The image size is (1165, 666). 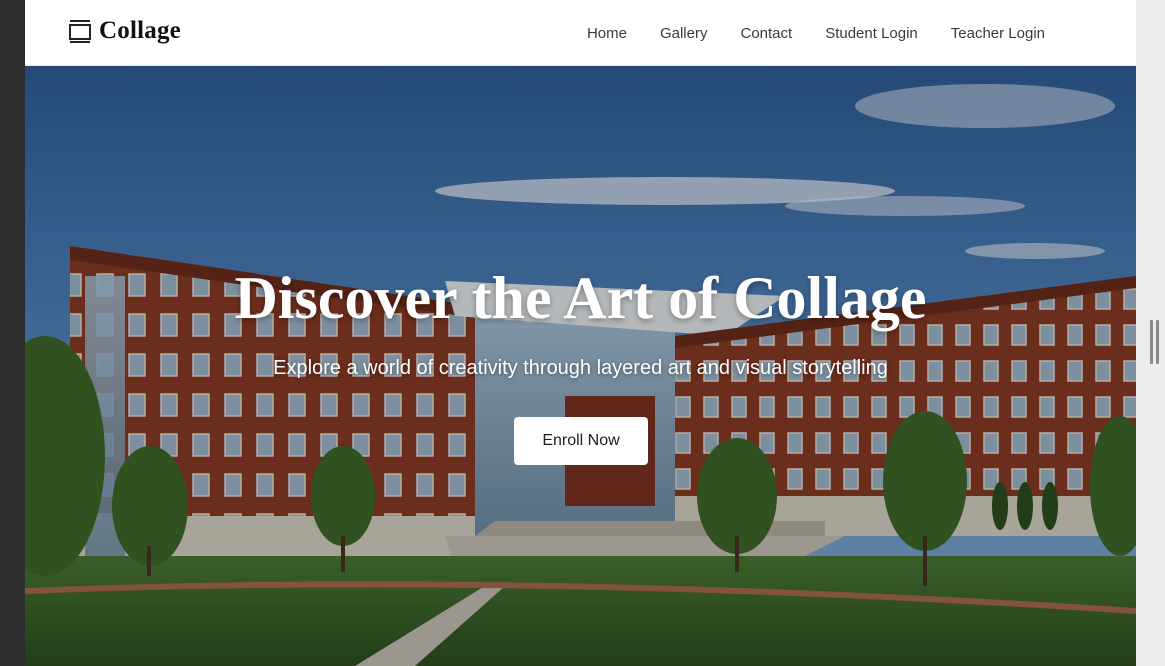 I want to click on nav-link-student-login: Student Login, so click(x=871, y=33).